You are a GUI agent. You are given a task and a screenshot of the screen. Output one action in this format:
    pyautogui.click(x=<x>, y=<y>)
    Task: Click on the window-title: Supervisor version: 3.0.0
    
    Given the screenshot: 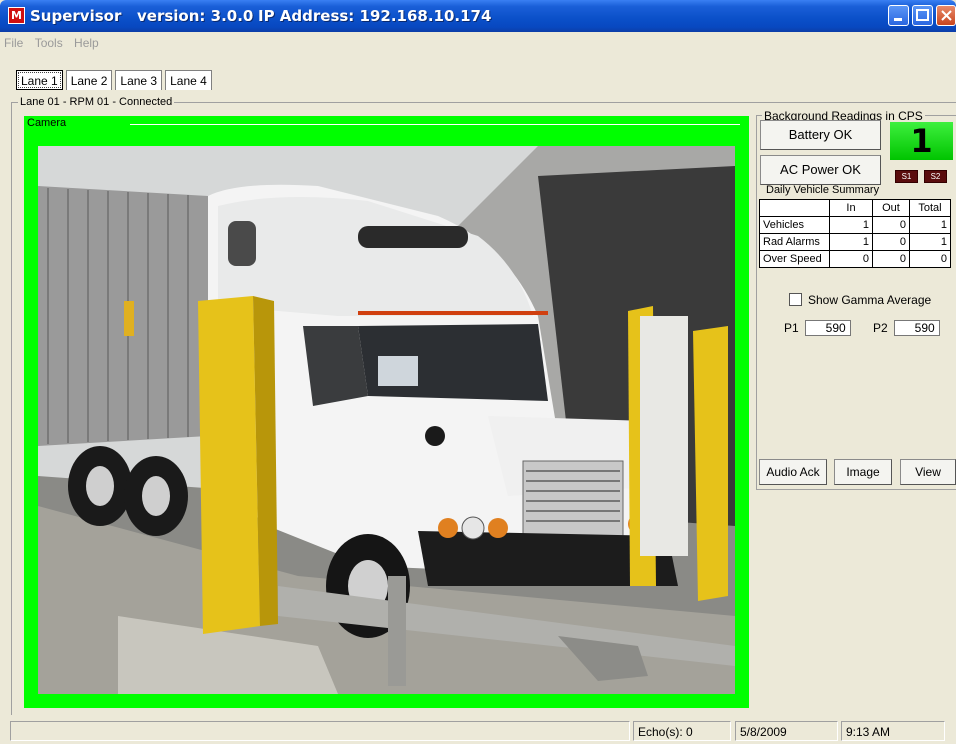 What is the action you would take?
    pyautogui.click(x=142, y=16)
    